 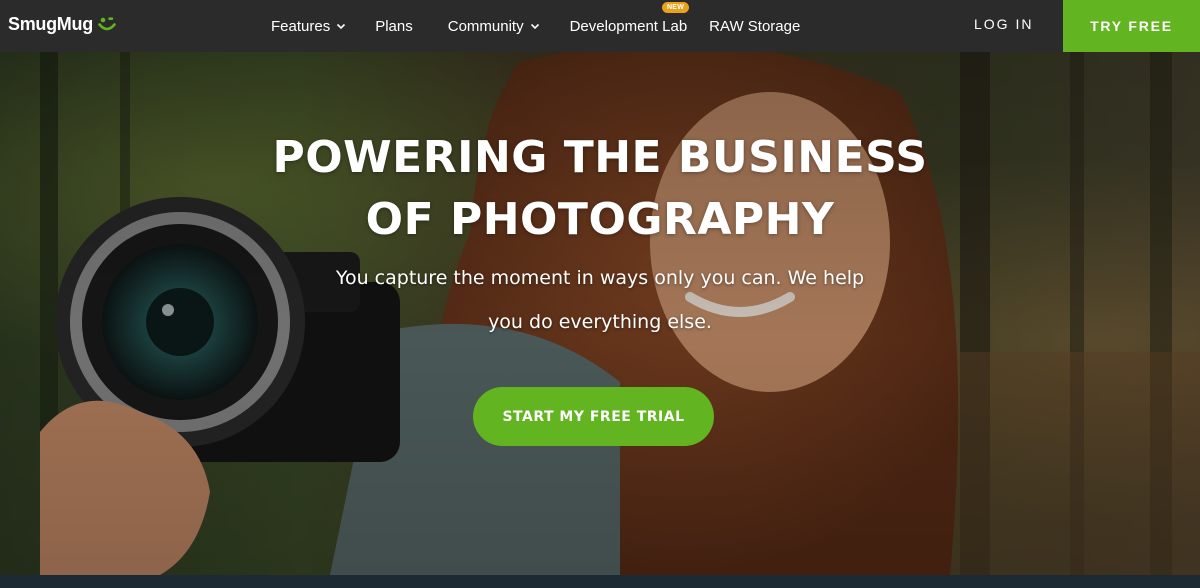 I want to click on try-free-button: TRY FREE, so click(x=1131, y=26).